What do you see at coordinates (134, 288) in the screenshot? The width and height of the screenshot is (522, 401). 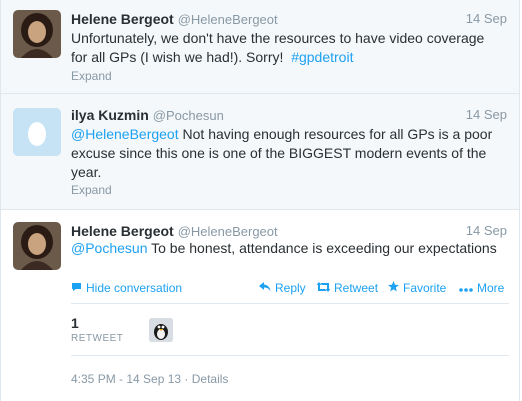 I see `hide-conversation-label: Hide conversation` at bounding box center [134, 288].